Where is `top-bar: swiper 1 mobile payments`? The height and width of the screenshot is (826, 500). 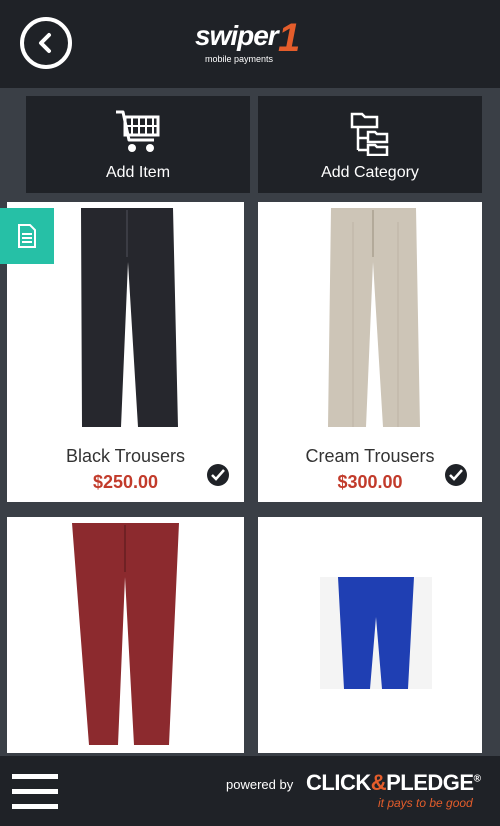
top-bar: swiper 1 mobile payments is located at coordinates (250, 44).